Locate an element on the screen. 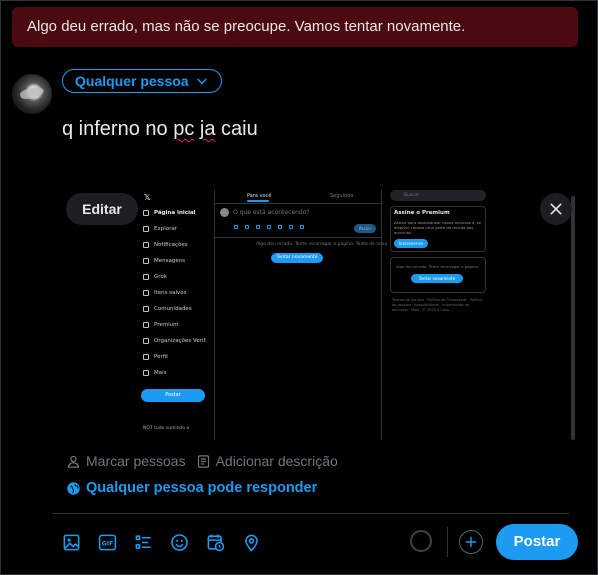  plus-icon is located at coordinates (471, 542).